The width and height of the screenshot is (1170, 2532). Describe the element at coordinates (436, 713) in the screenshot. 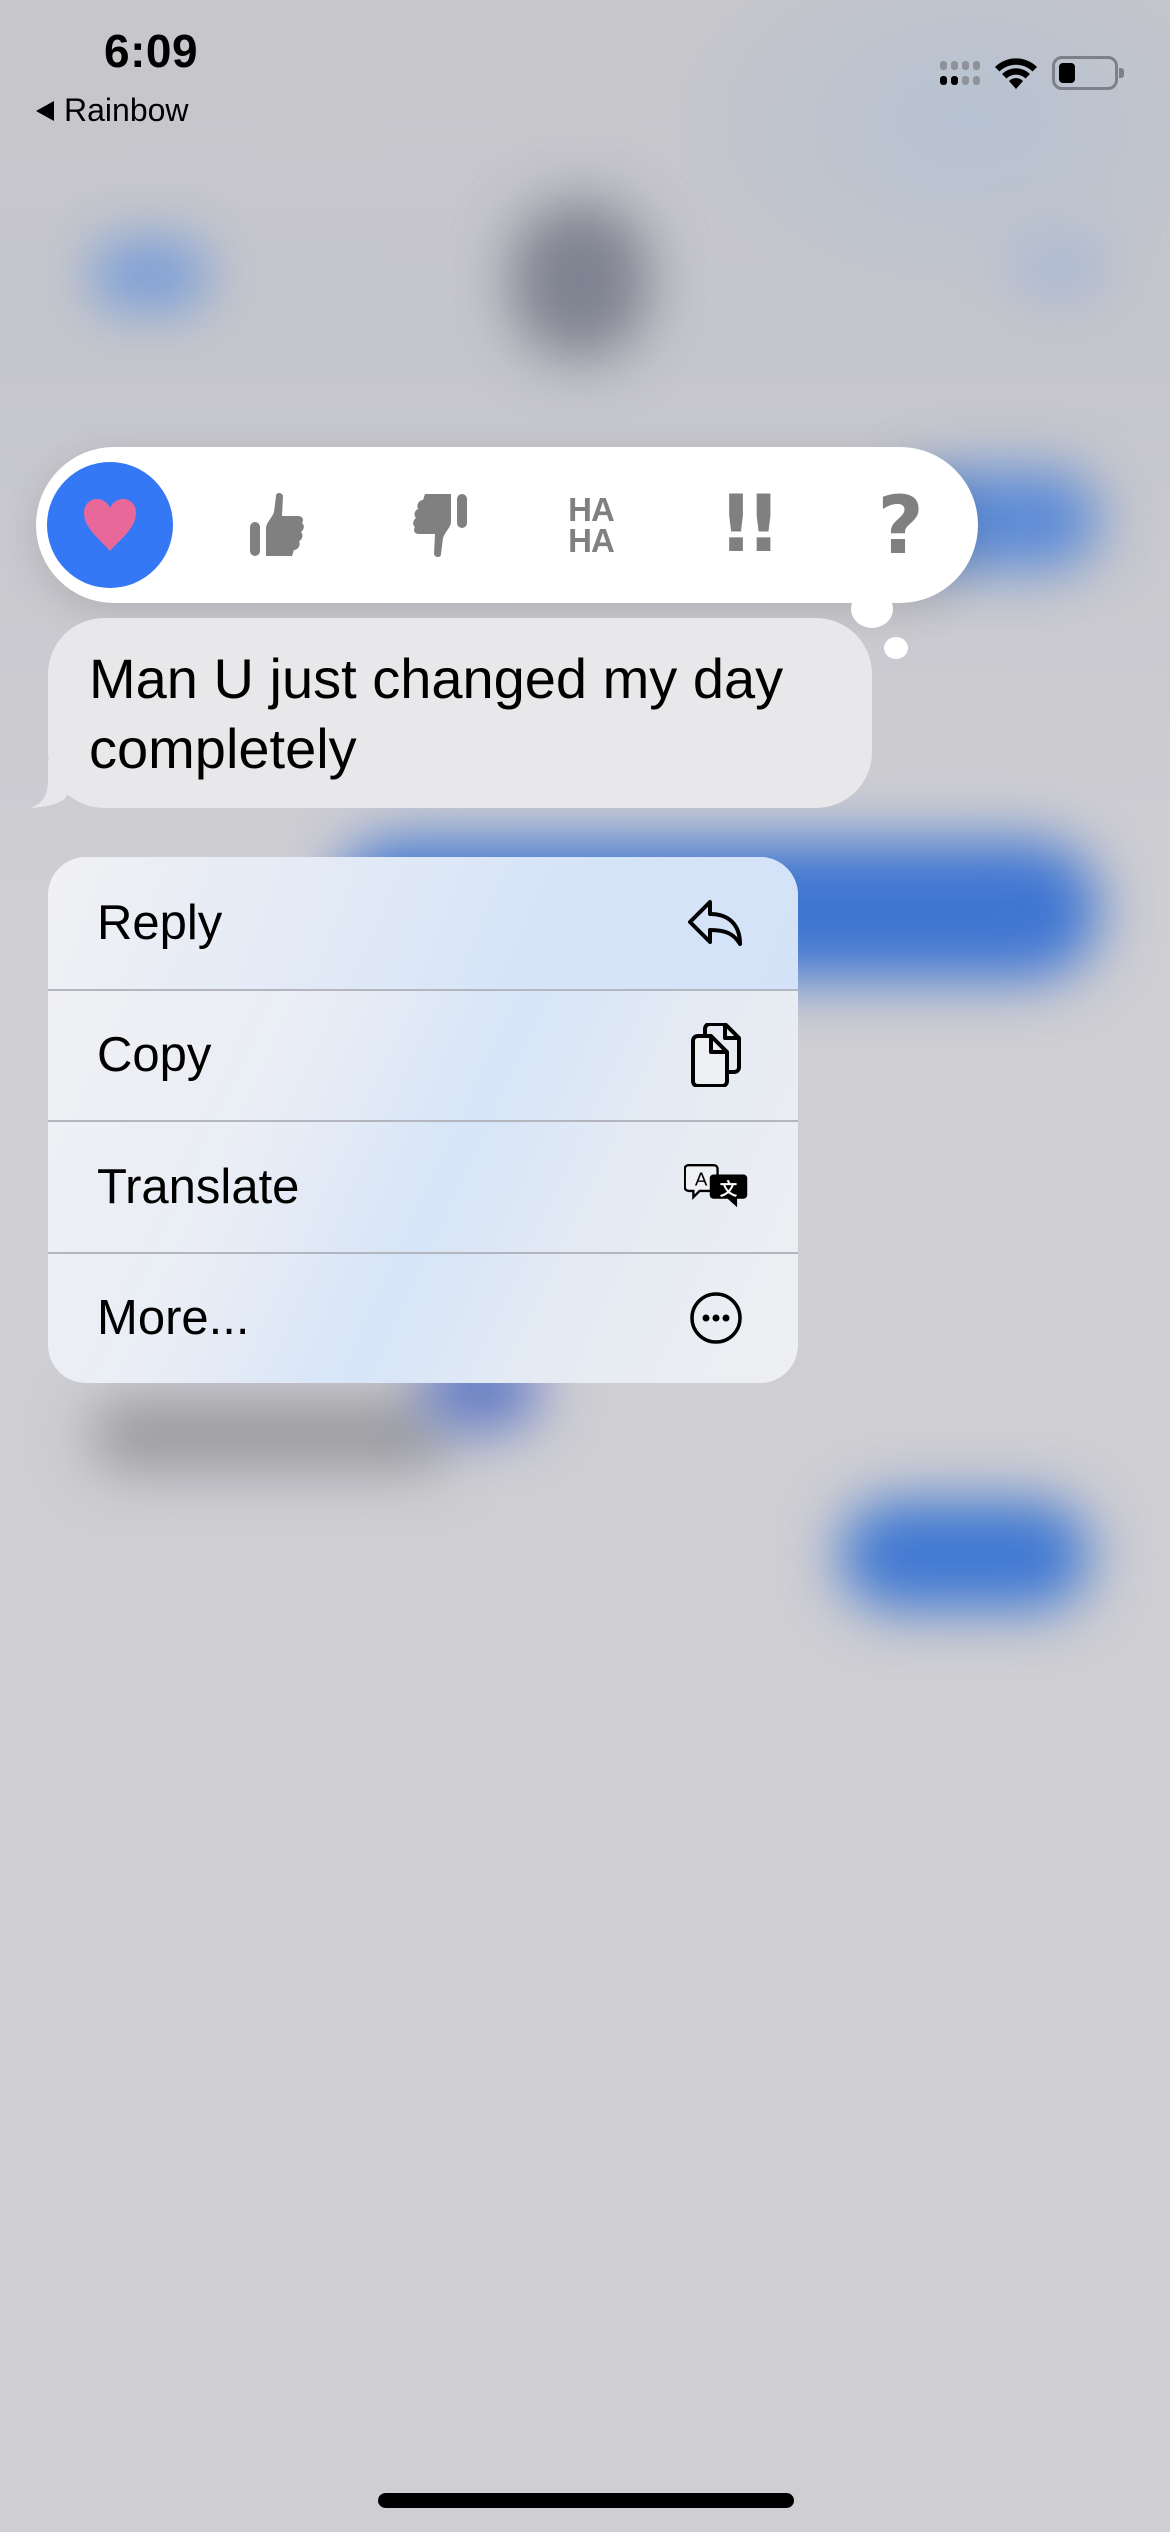

I see `message-text: Man U just changed my day completely` at that location.